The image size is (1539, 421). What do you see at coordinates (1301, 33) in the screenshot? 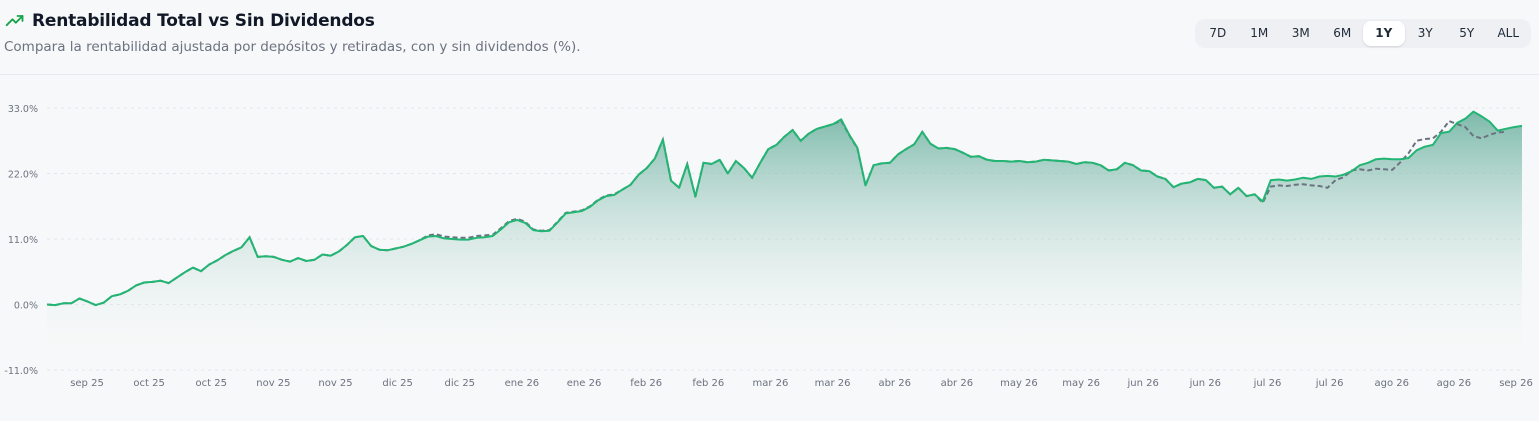
I see `range-button-3m: 3M` at bounding box center [1301, 33].